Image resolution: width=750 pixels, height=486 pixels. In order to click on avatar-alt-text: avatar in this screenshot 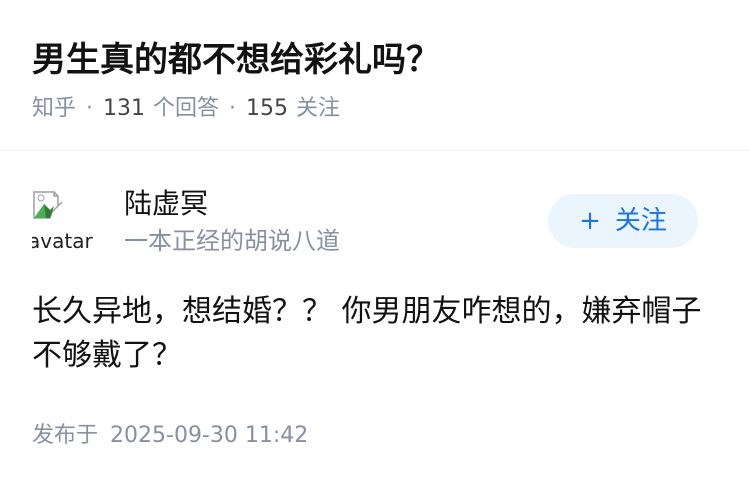, I will do `click(62, 241)`.